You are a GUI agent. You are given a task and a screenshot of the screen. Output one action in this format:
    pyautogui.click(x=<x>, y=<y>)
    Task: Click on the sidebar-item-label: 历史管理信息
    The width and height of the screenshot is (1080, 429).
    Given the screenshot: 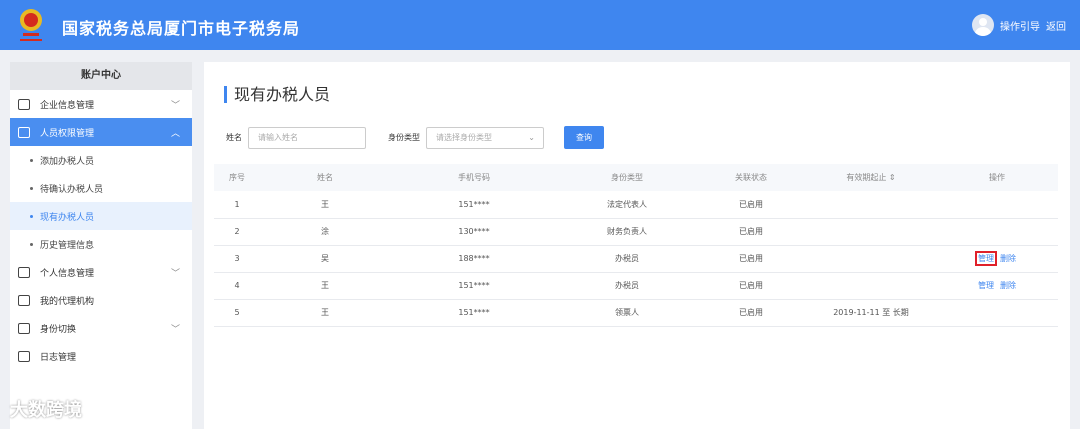 What is the action you would take?
    pyautogui.click(x=67, y=245)
    